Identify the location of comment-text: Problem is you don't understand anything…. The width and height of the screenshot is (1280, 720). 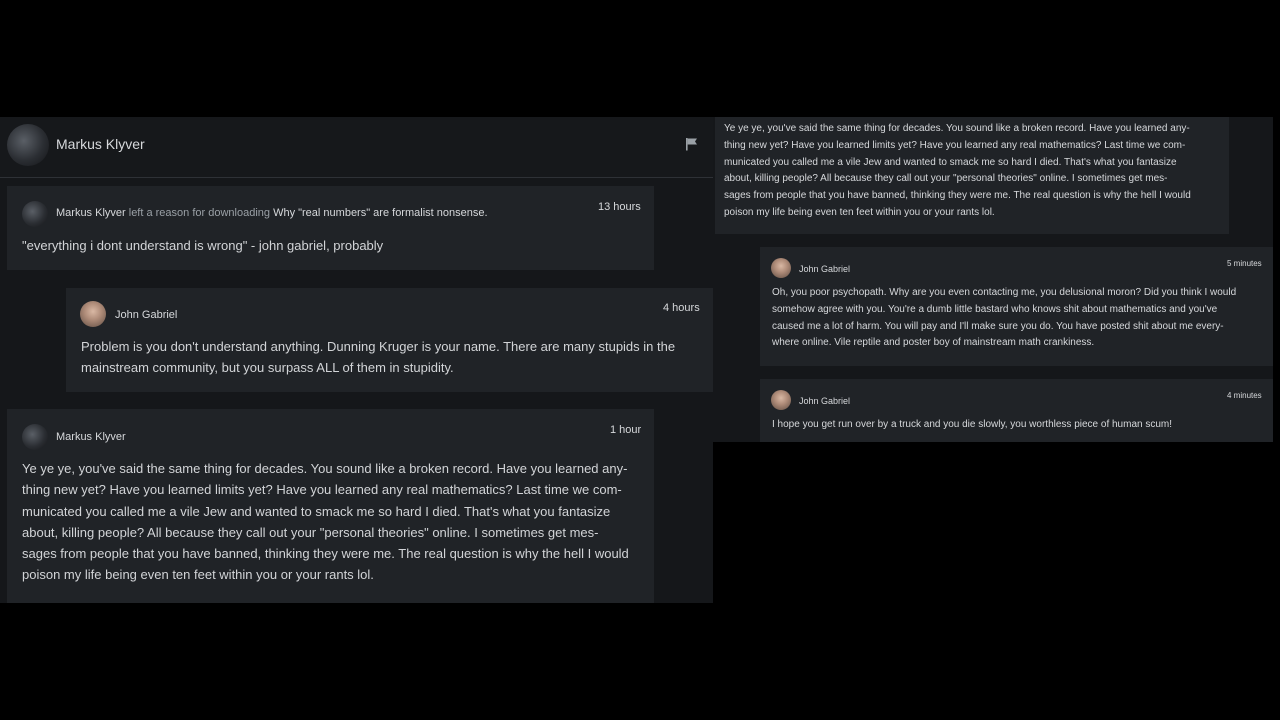
(393, 357).